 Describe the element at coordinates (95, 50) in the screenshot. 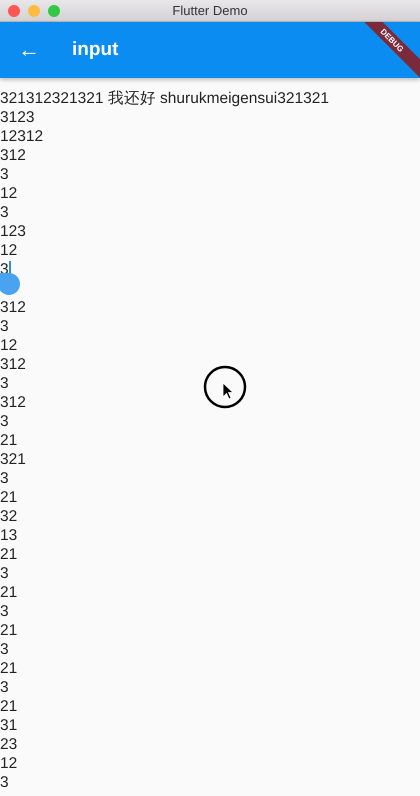

I see `app-bar-title: input` at that location.